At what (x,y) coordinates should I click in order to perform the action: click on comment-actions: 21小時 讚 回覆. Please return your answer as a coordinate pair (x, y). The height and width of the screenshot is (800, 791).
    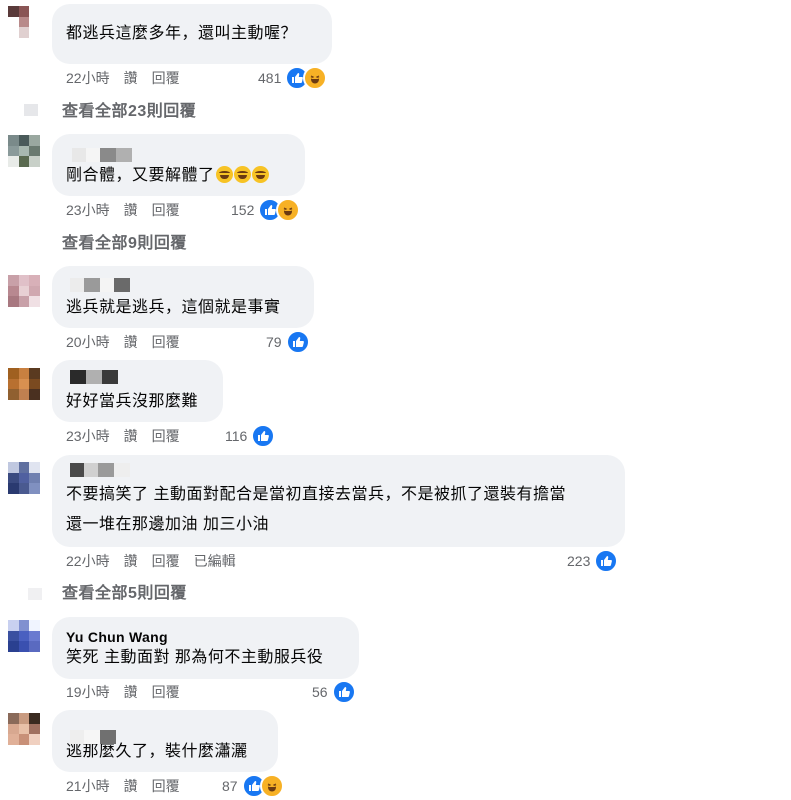
    Looking at the image, I should click on (130, 786).